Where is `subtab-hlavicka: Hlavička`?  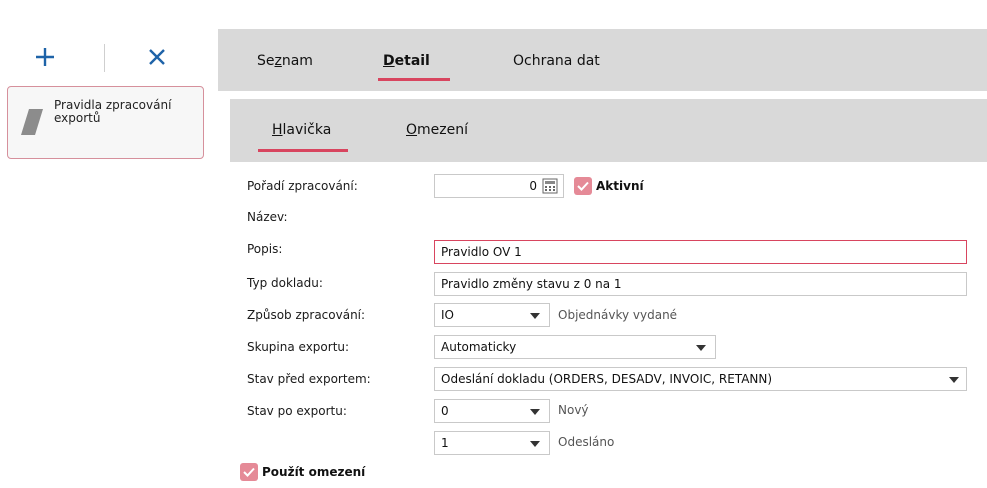 subtab-hlavicka: Hlavička is located at coordinates (301, 130).